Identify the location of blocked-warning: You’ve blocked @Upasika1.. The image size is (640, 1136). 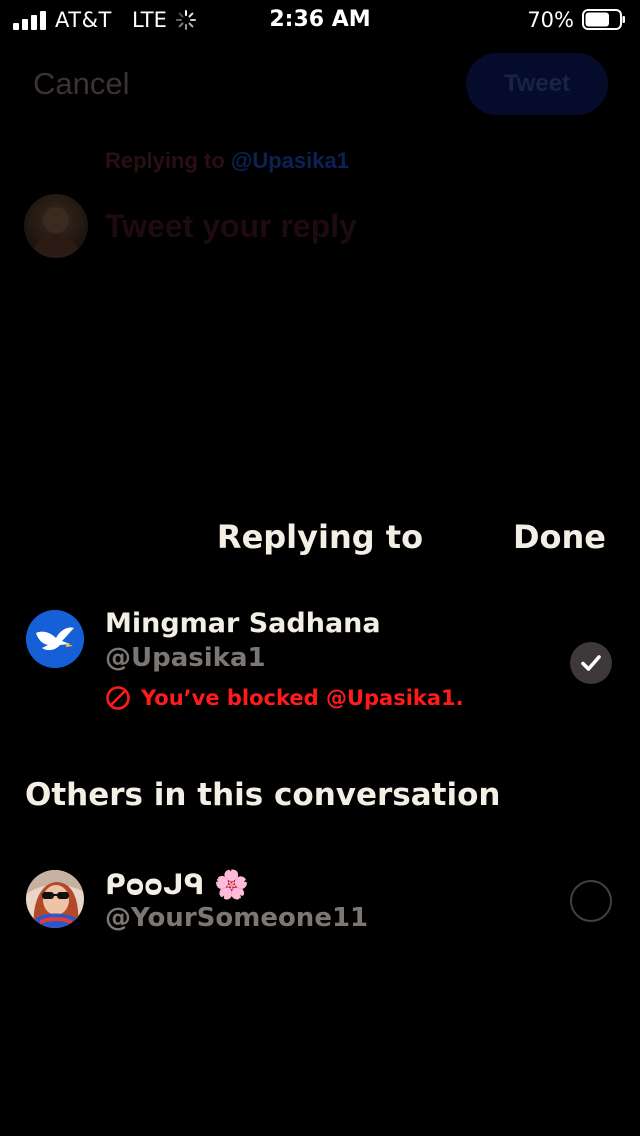
(284, 698).